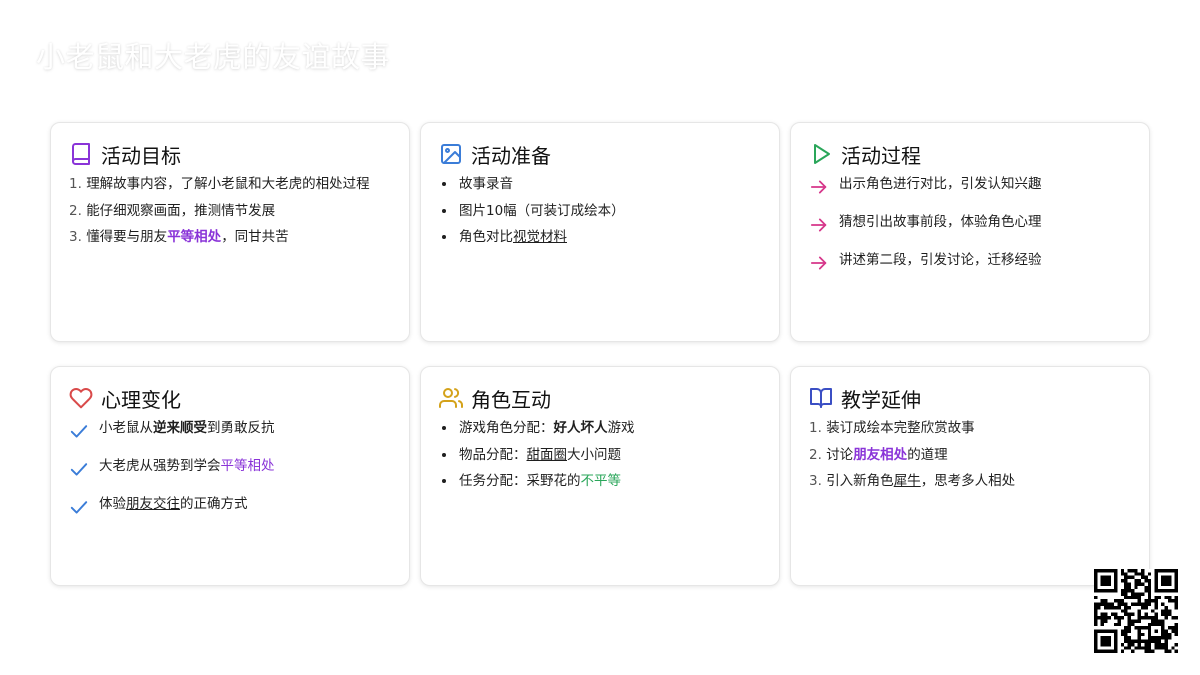 The image size is (1200, 675). What do you see at coordinates (881, 155) in the screenshot?
I see `card-title: 活动过程` at bounding box center [881, 155].